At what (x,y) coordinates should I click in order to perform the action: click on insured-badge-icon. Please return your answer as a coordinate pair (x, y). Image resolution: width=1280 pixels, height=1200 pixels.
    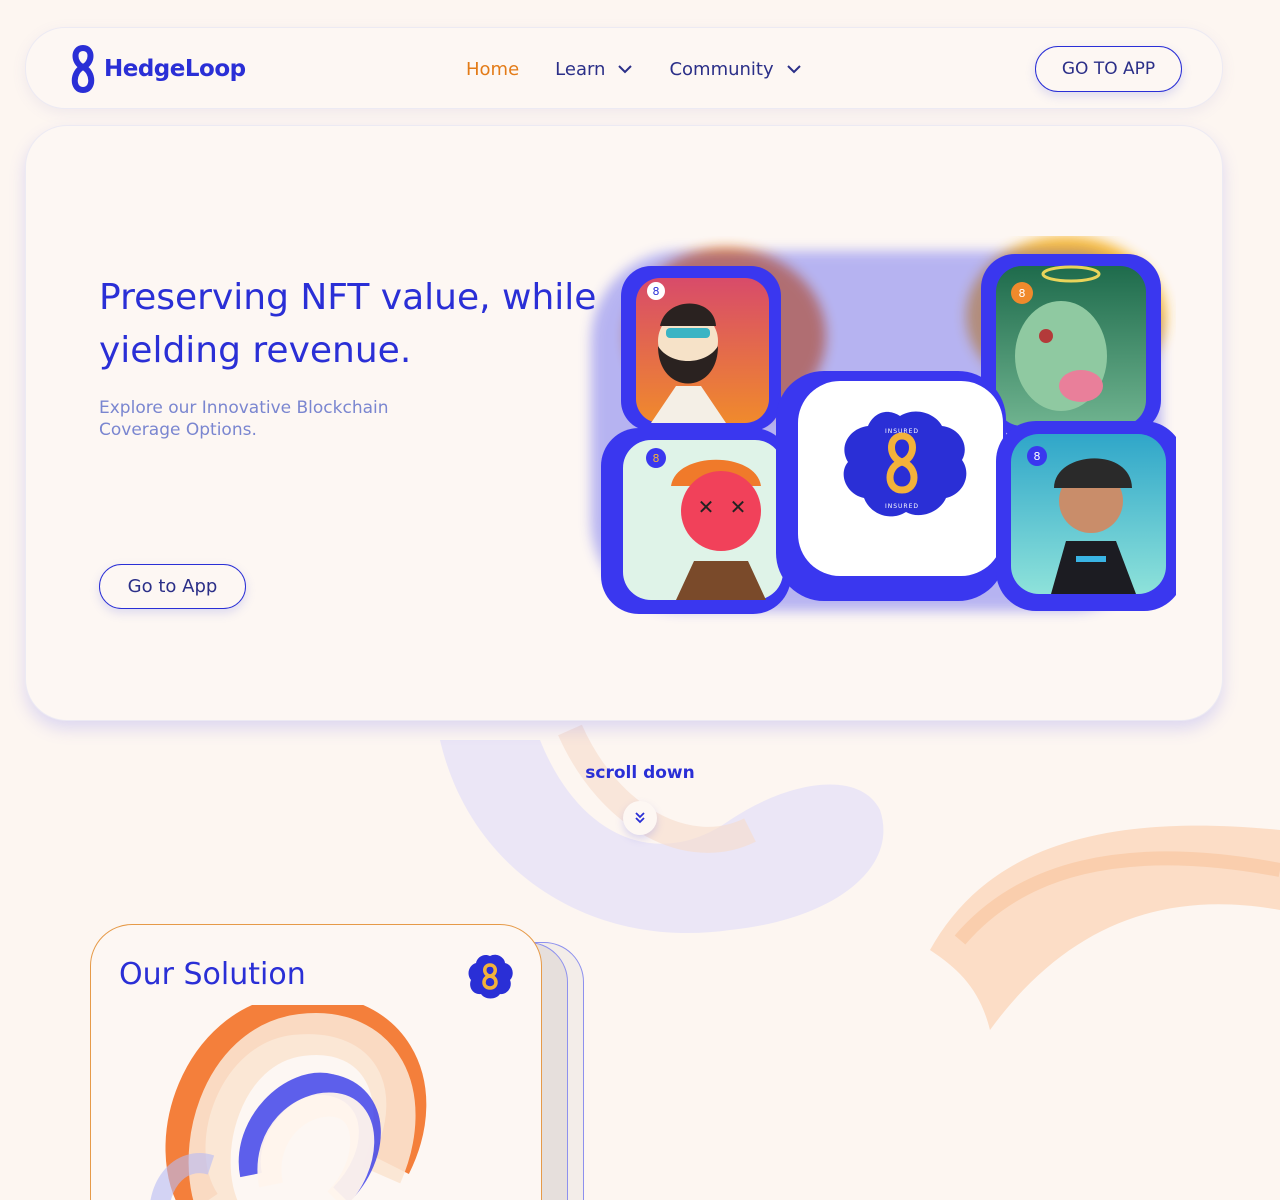
    Looking at the image, I should click on (490, 976).